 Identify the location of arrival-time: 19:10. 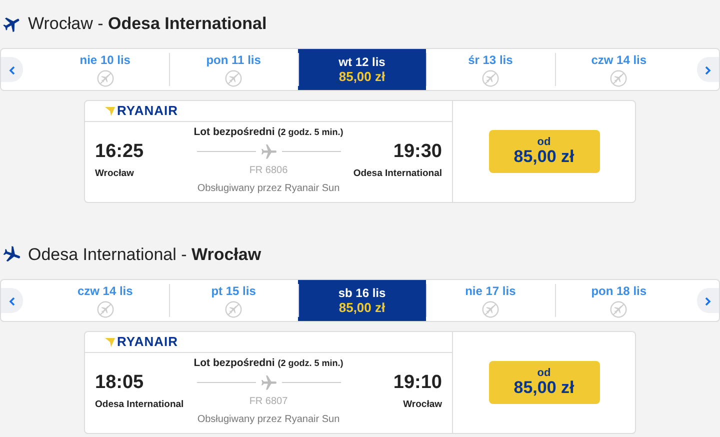
(417, 383).